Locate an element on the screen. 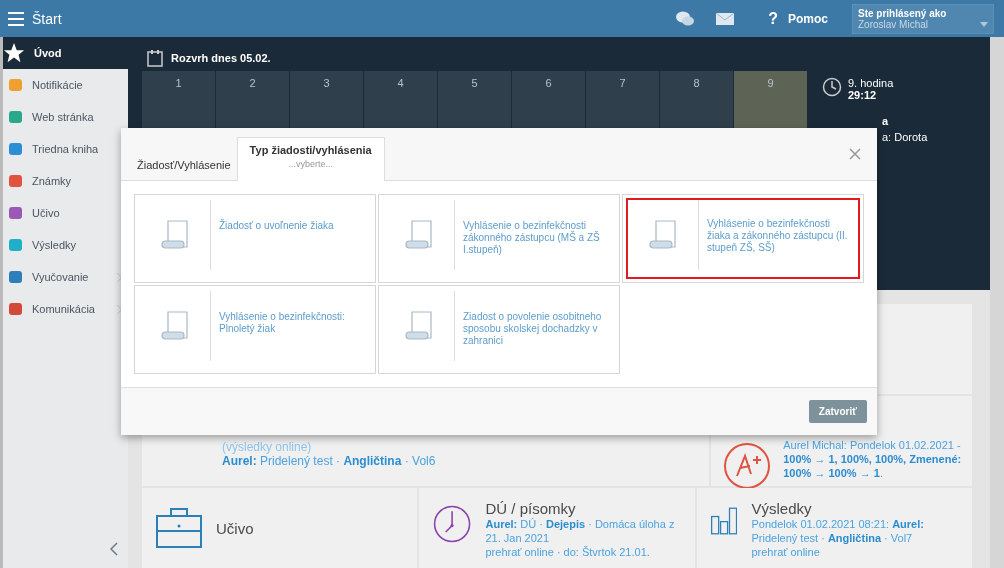 This screenshot has width=1004, height=568. sidebar-item: Učivo is located at coordinates (65, 213).